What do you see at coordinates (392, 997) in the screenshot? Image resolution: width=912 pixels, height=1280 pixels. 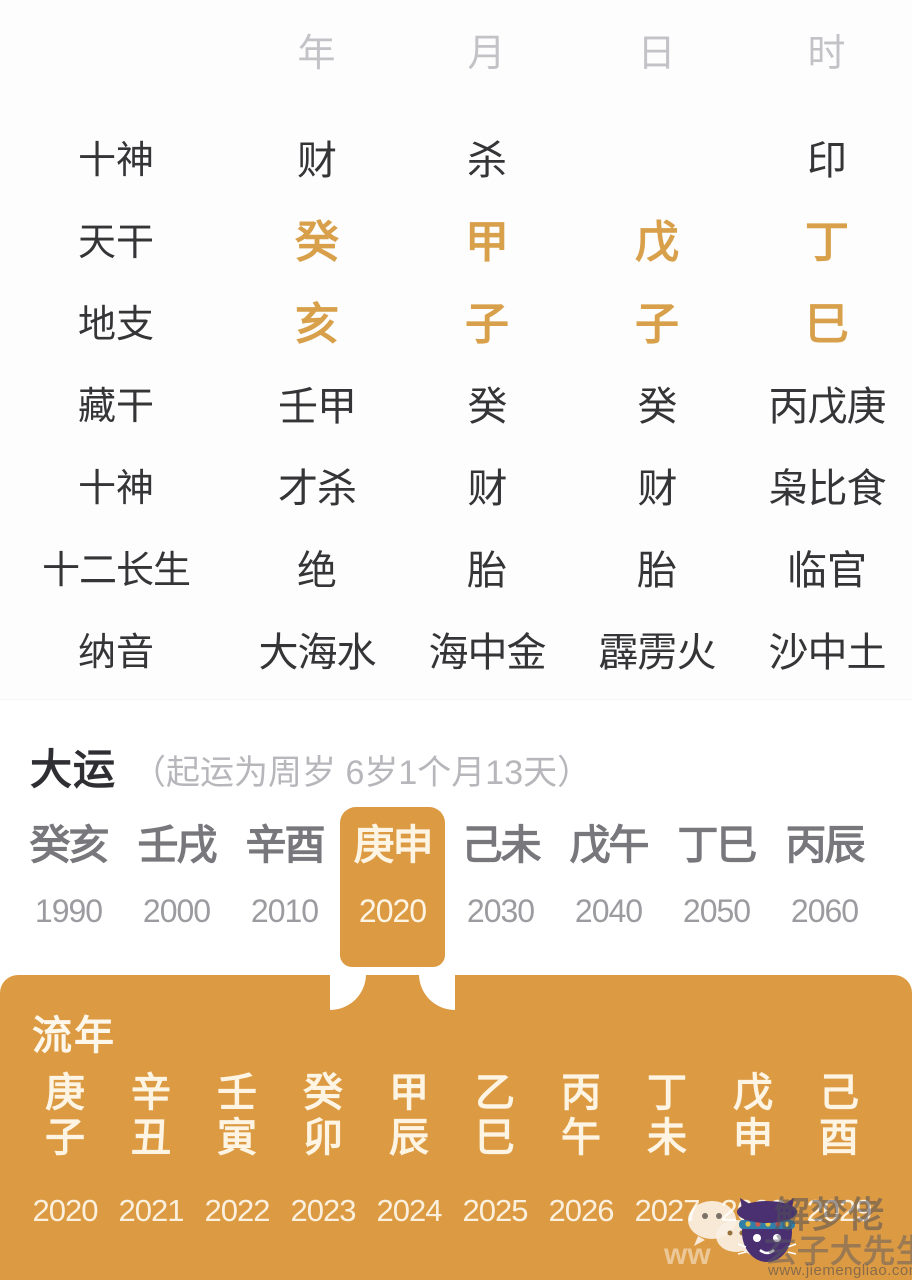 I see `tab-connector` at bounding box center [392, 997].